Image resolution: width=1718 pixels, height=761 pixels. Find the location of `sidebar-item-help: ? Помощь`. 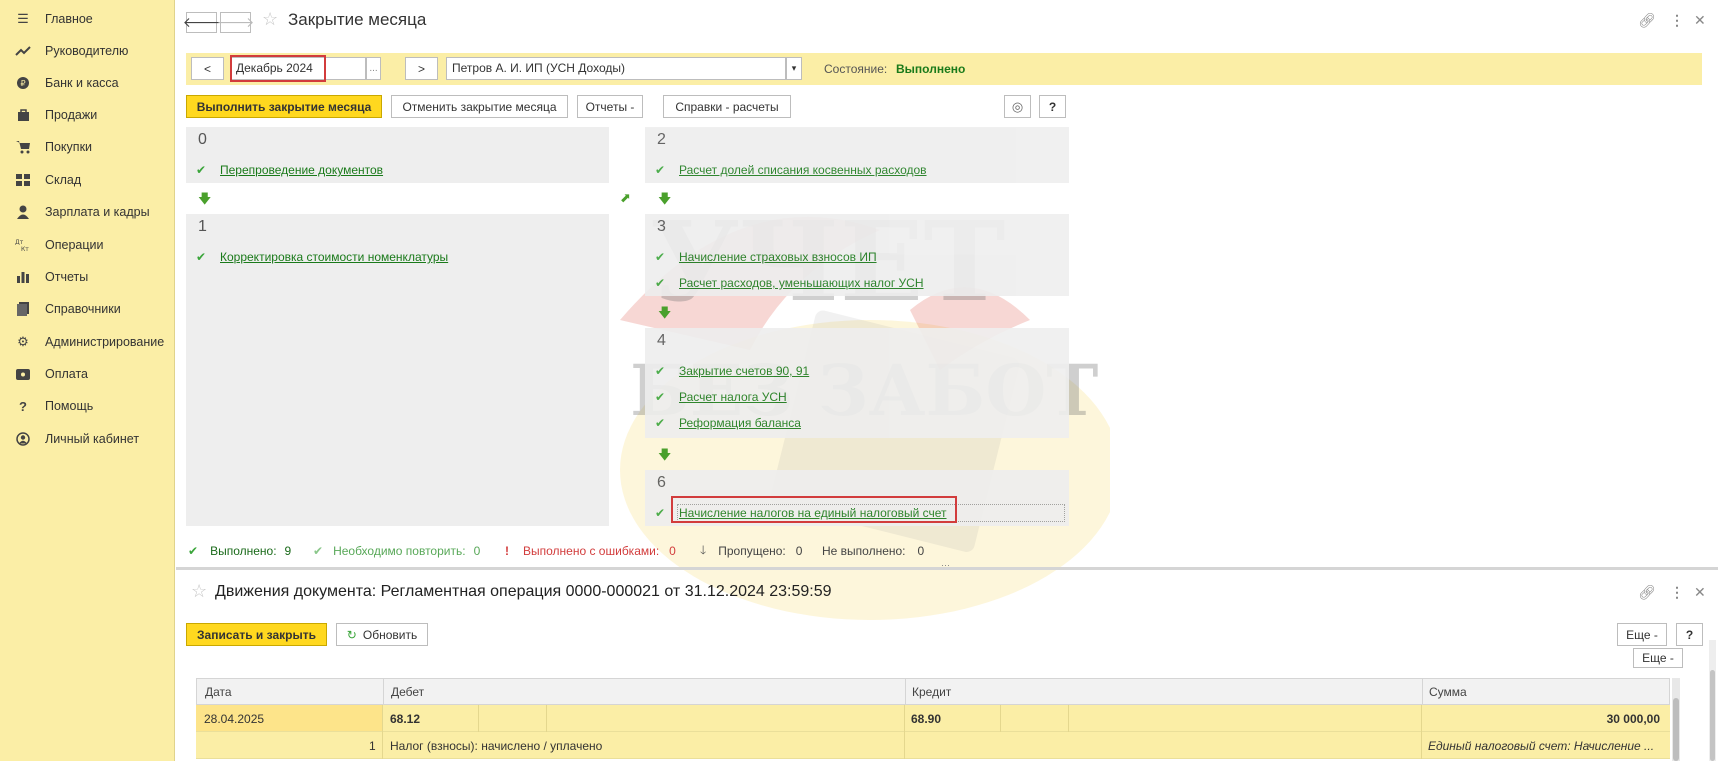

sidebar-item-help: ? Помощь is located at coordinates (87, 406).